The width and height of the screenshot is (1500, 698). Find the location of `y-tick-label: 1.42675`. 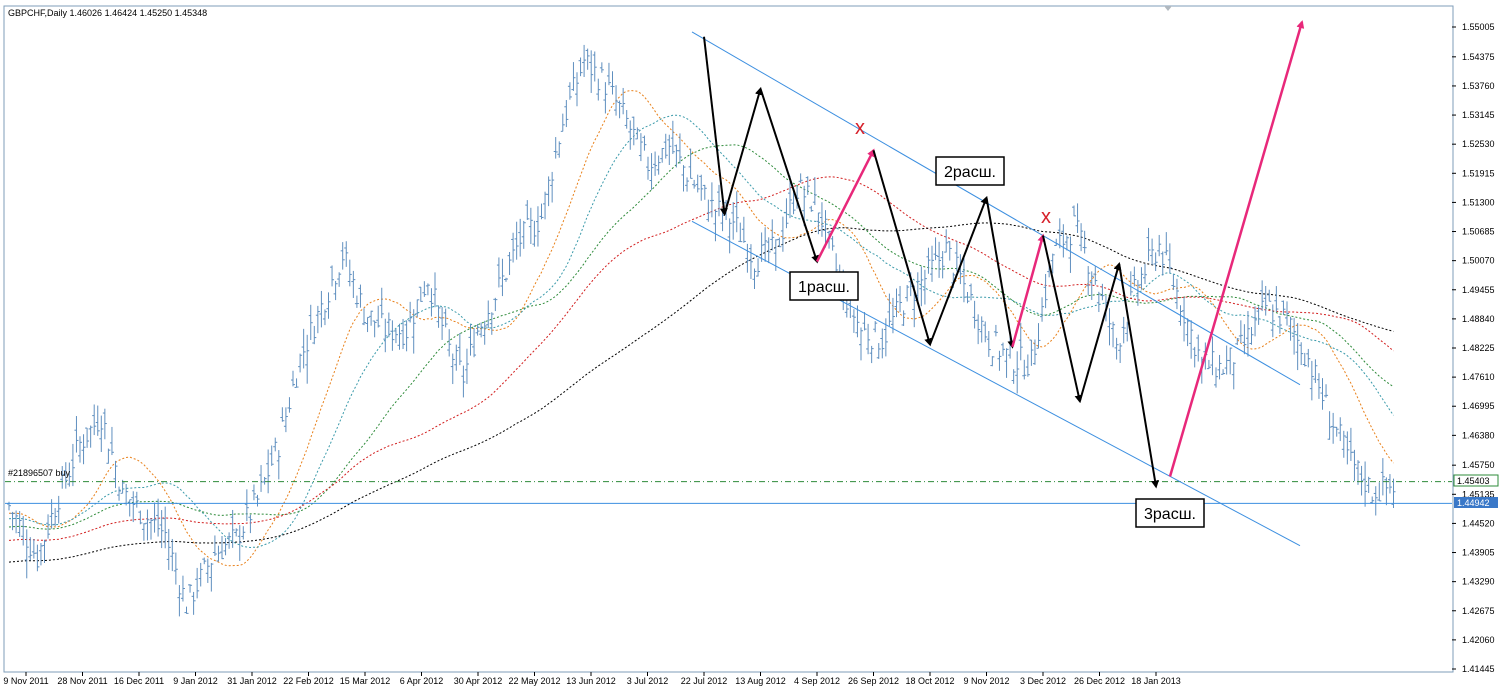

y-tick-label: 1.42675 is located at coordinates (1478, 611).